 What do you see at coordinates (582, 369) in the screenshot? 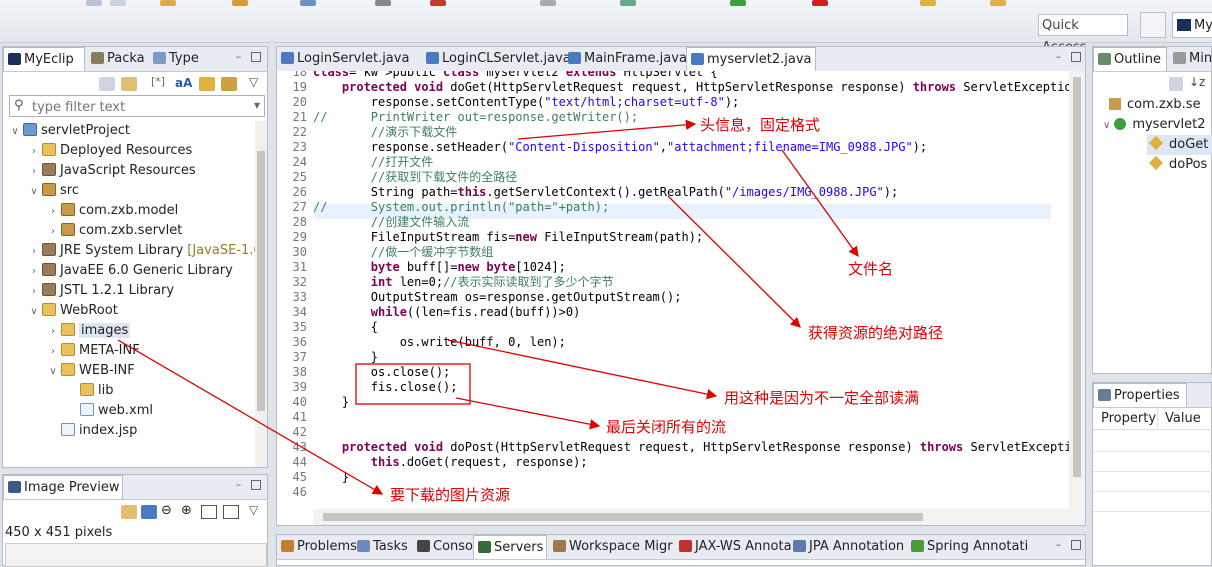
I see `partial-read-arrow` at bounding box center [582, 369].